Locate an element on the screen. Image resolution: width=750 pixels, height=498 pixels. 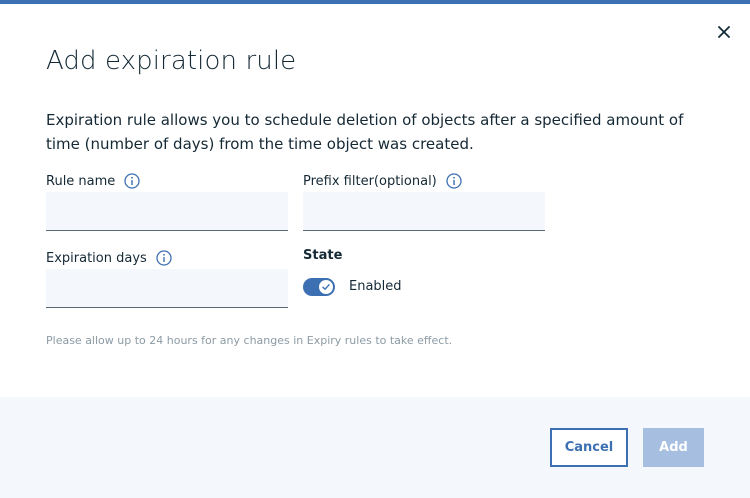
prefix-filter-label: Prefix filter(optional) is located at coordinates (370, 181).